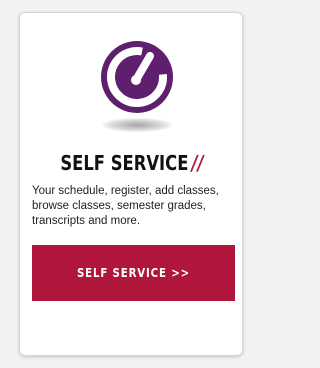  I want to click on power-gauge-icon, so click(137, 77).